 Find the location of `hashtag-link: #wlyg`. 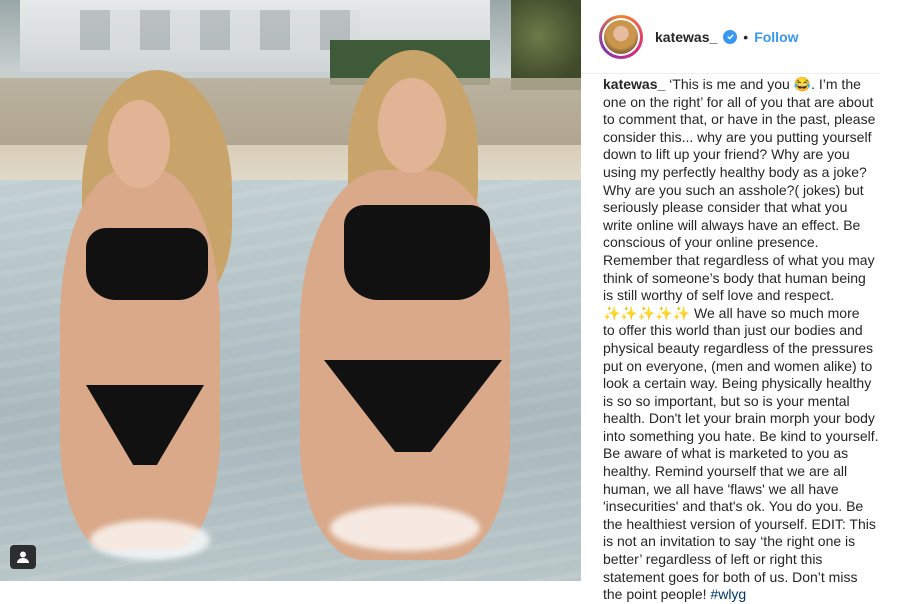

hashtag-link: #wlyg is located at coordinates (728, 594).